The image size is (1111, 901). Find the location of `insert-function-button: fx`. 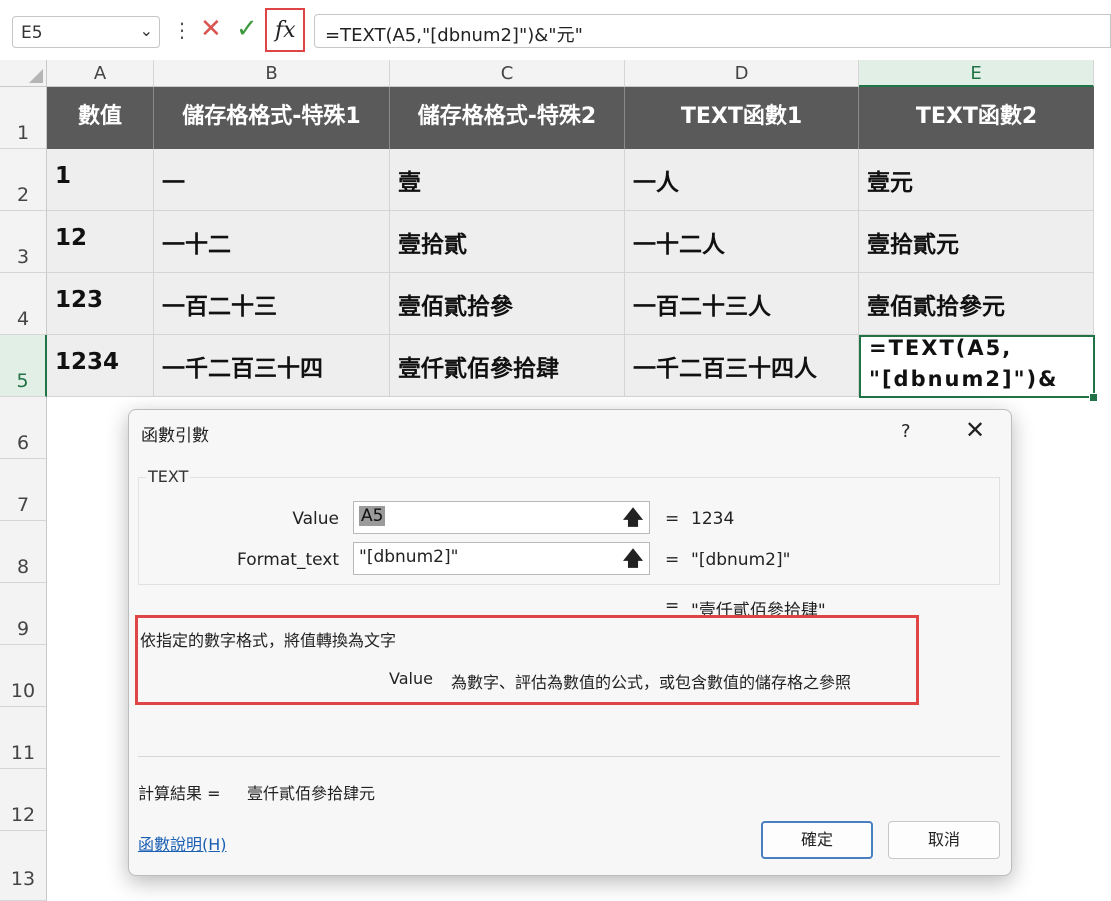

insert-function-button: fx is located at coordinates (285, 30).